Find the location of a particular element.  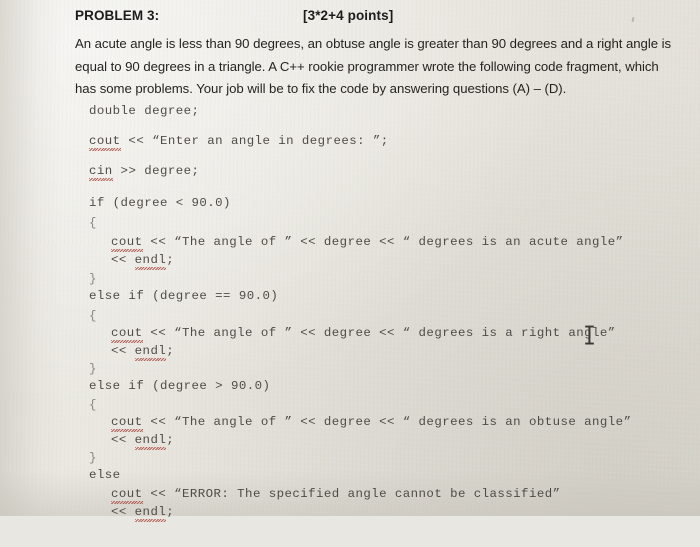

points-label: [3*2+4 points] is located at coordinates (348, 15).